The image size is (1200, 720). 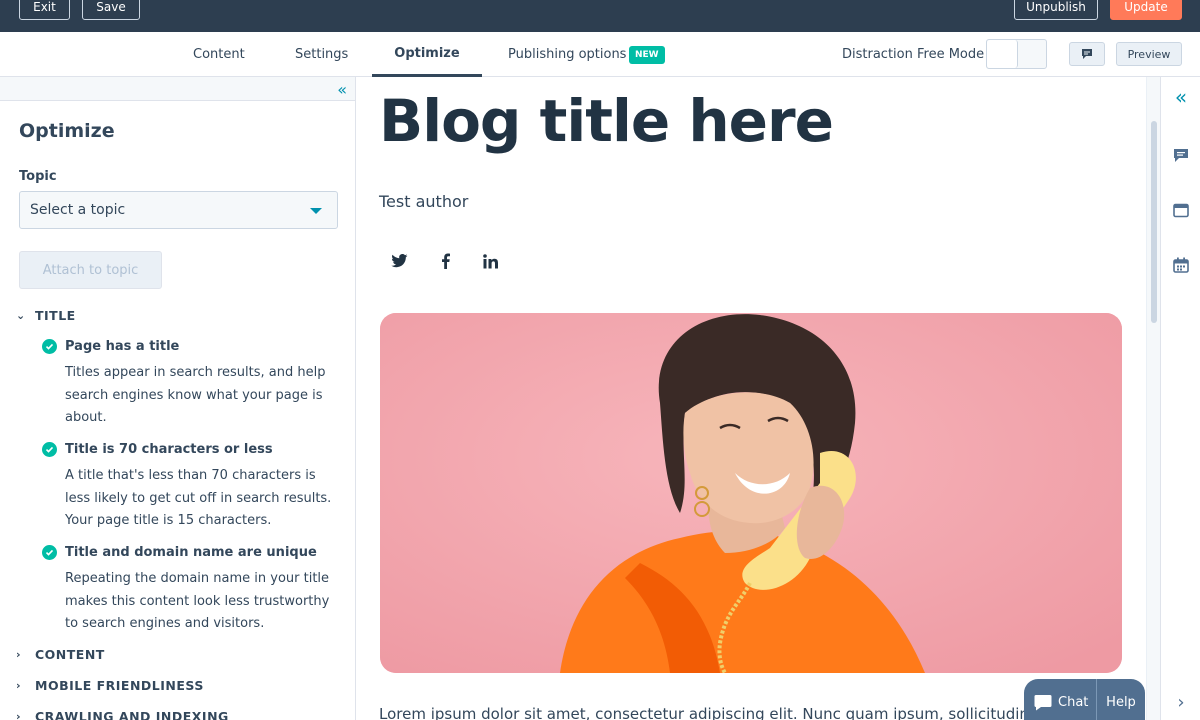 What do you see at coordinates (1149, 54) in the screenshot?
I see `preview-button: Preview` at bounding box center [1149, 54].